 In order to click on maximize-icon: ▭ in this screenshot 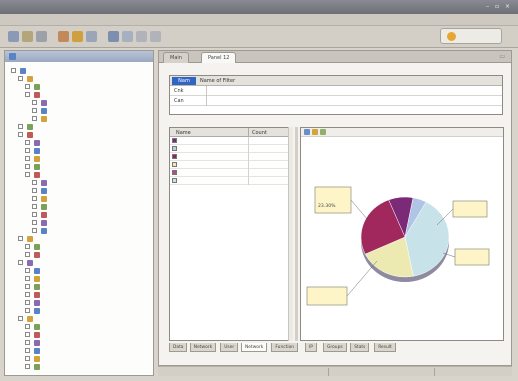, I will do `click(502, 56)`.